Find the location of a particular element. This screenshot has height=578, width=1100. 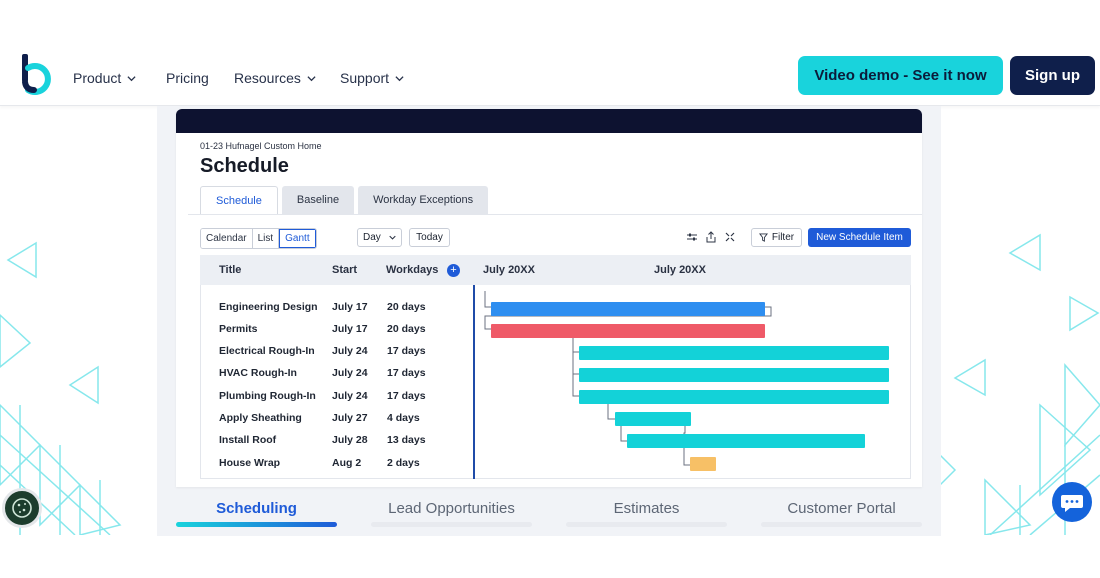

timeline-header-2: July 20XX is located at coordinates (680, 270).